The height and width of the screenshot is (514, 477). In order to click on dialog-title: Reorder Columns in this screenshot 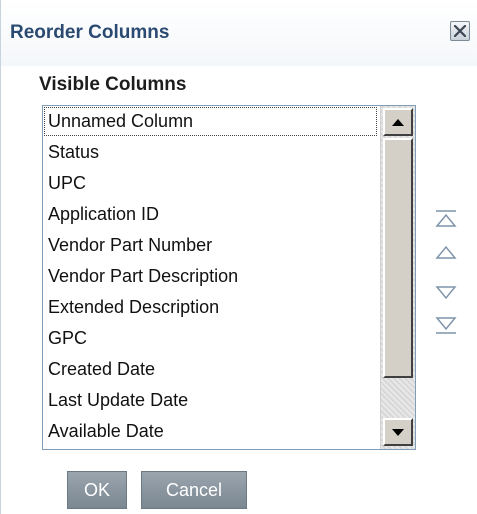, I will do `click(90, 32)`.